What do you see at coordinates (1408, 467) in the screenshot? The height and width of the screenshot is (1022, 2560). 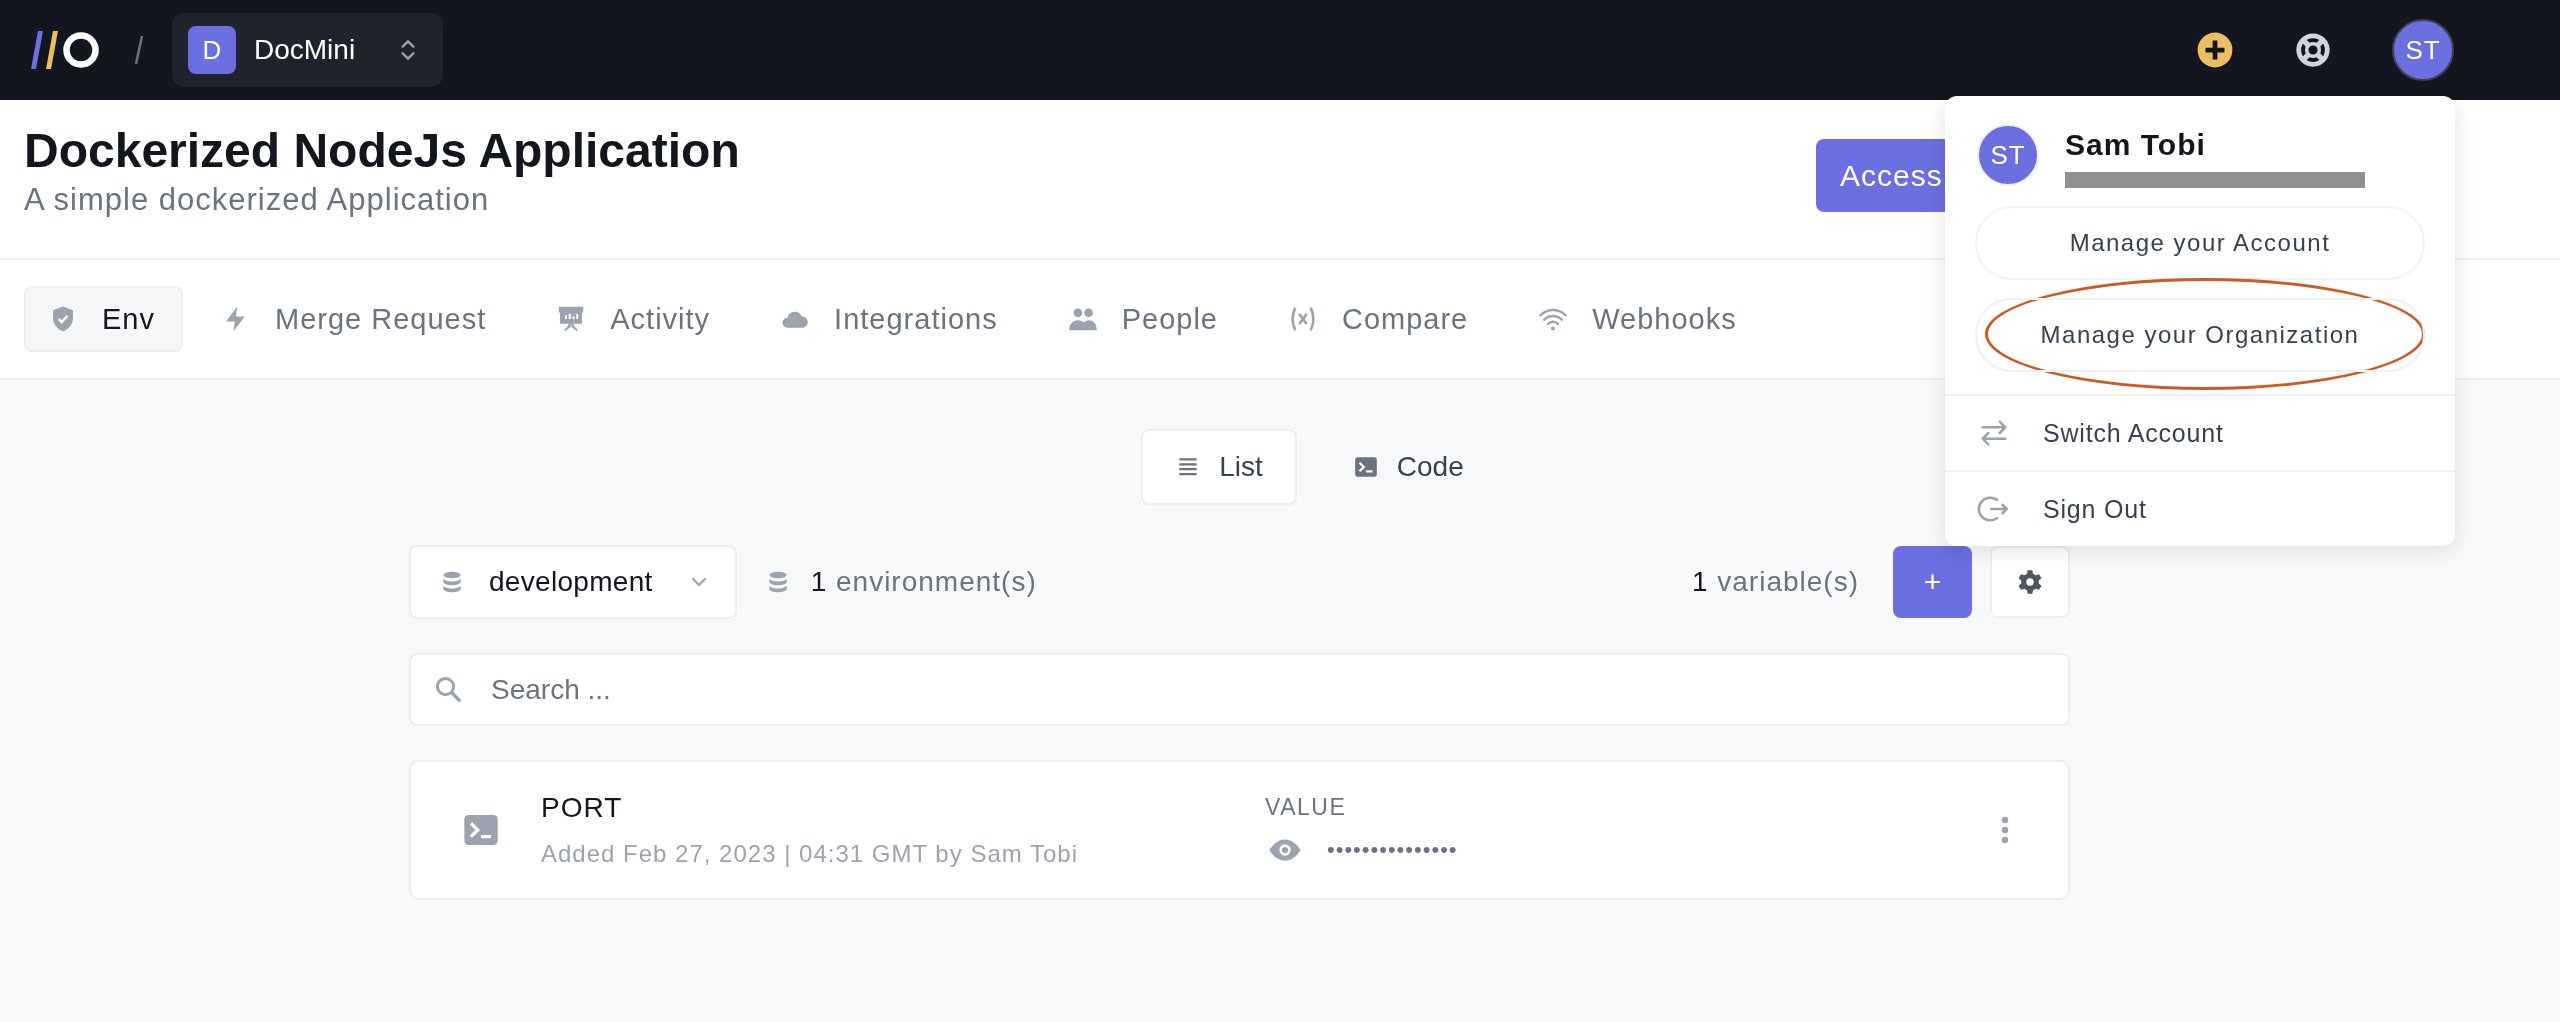 I see `view-tab: Code` at bounding box center [1408, 467].